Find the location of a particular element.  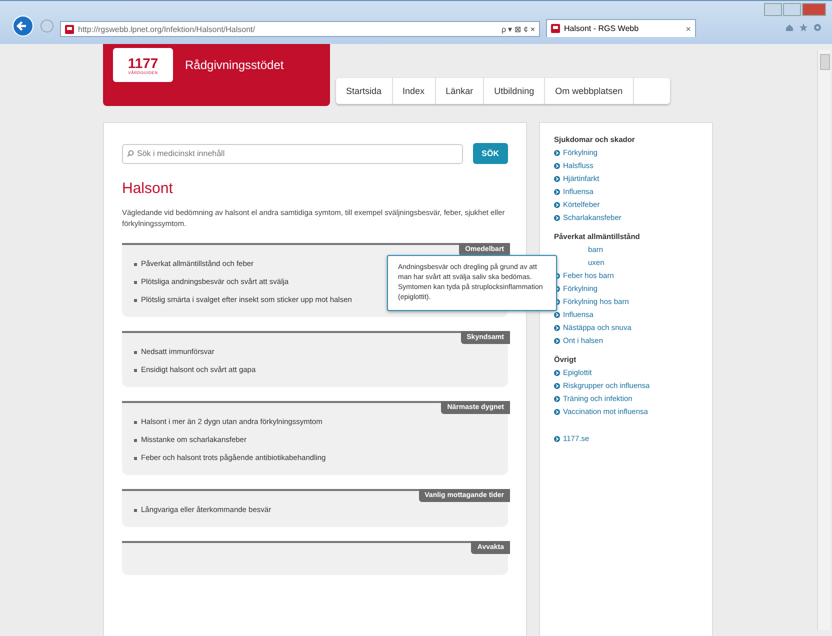

search-button: SÖK is located at coordinates (490, 153).